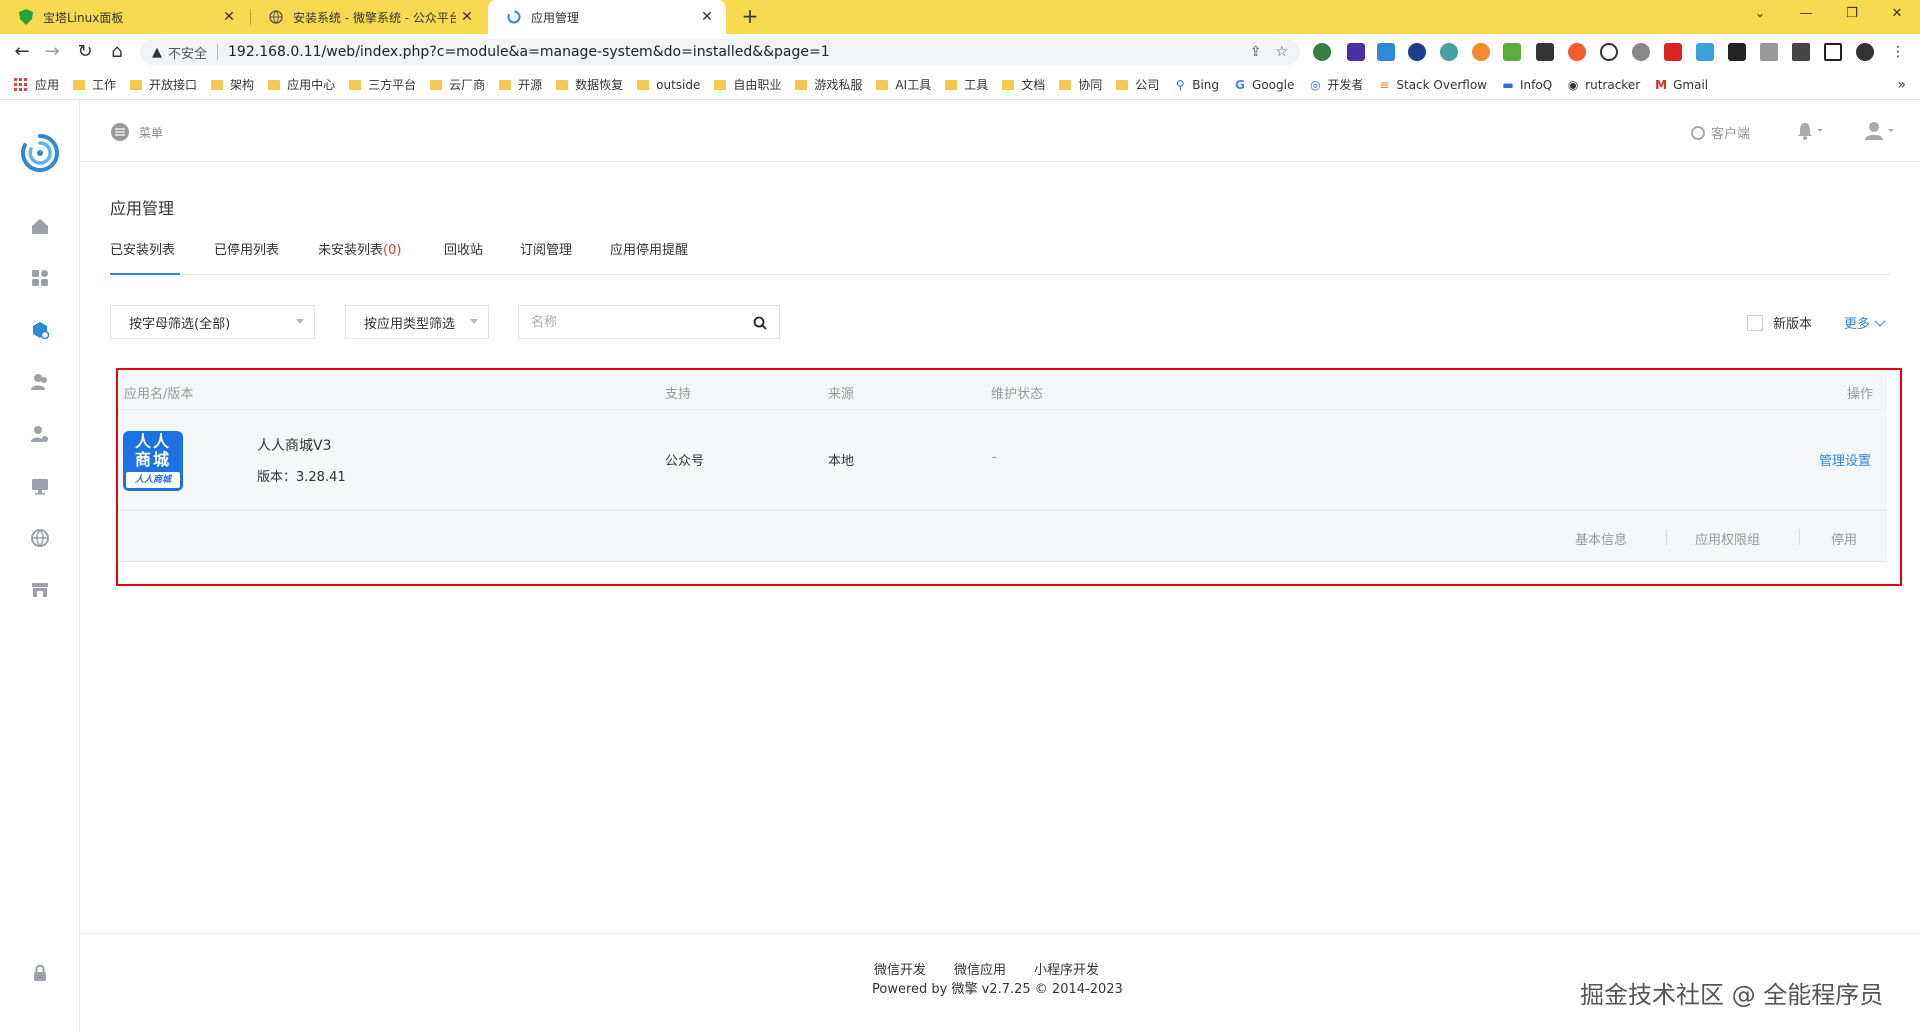 This screenshot has height=1033, width=1920. I want to click on footer-link: 小程序开发, so click(1066, 968).